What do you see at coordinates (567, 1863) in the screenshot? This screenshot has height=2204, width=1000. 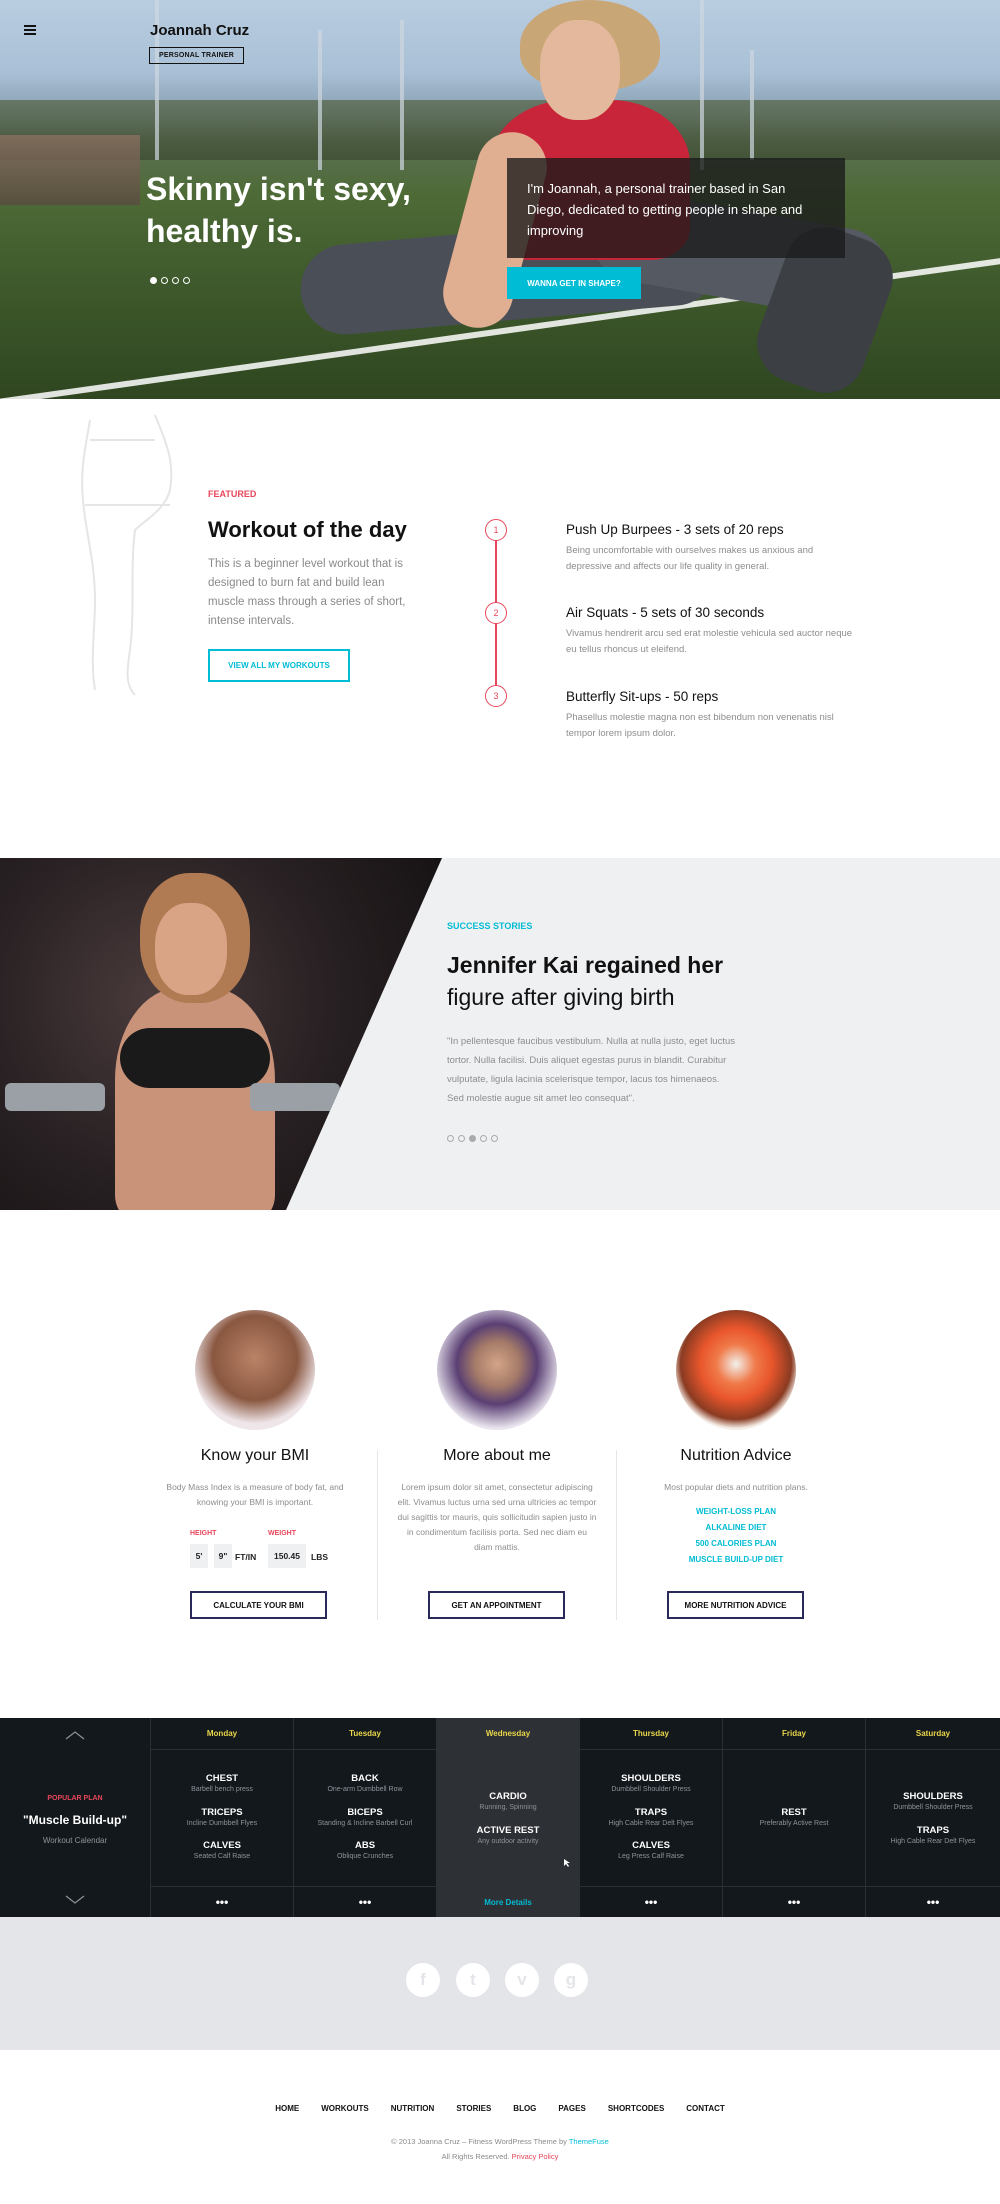 I see `mouse-cursor-icon` at bounding box center [567, 1863].